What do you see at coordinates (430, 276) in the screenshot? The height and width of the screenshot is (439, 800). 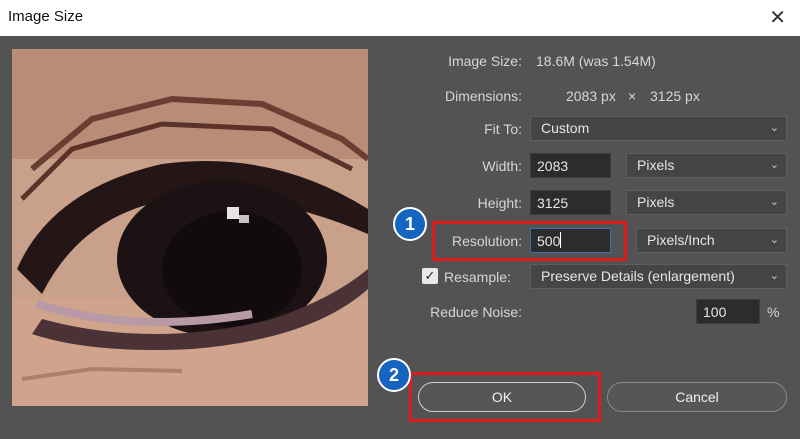 I see `resample-checkbox: ✓` at bounding box center [430, 276].